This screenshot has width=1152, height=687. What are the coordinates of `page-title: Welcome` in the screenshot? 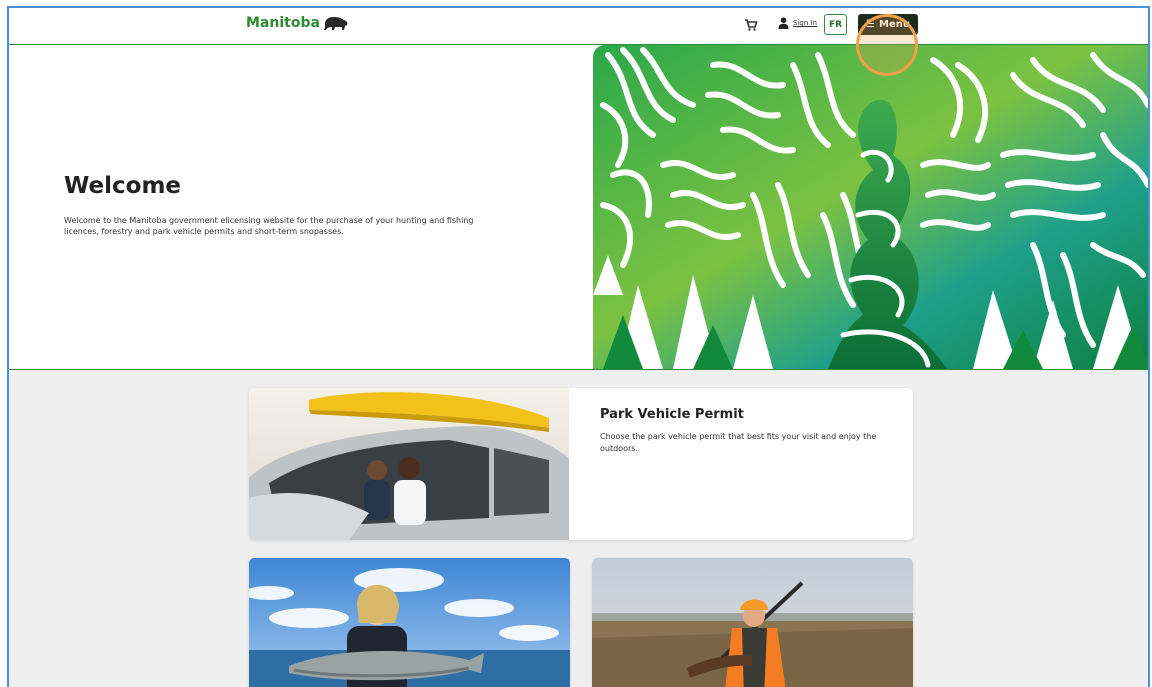 It's located at (123, 186).